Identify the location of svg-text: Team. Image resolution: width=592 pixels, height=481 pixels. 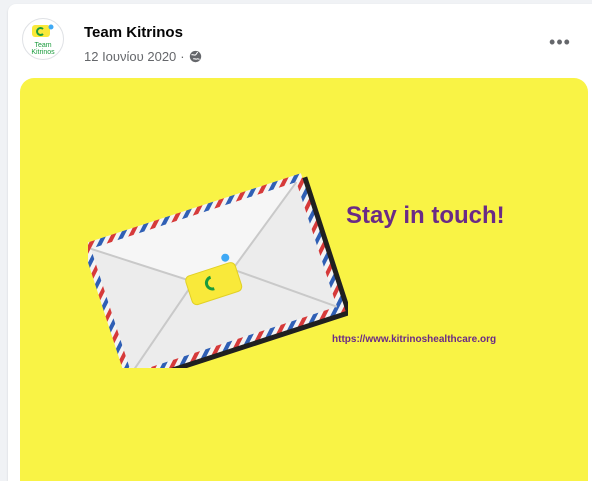
(42, 45).